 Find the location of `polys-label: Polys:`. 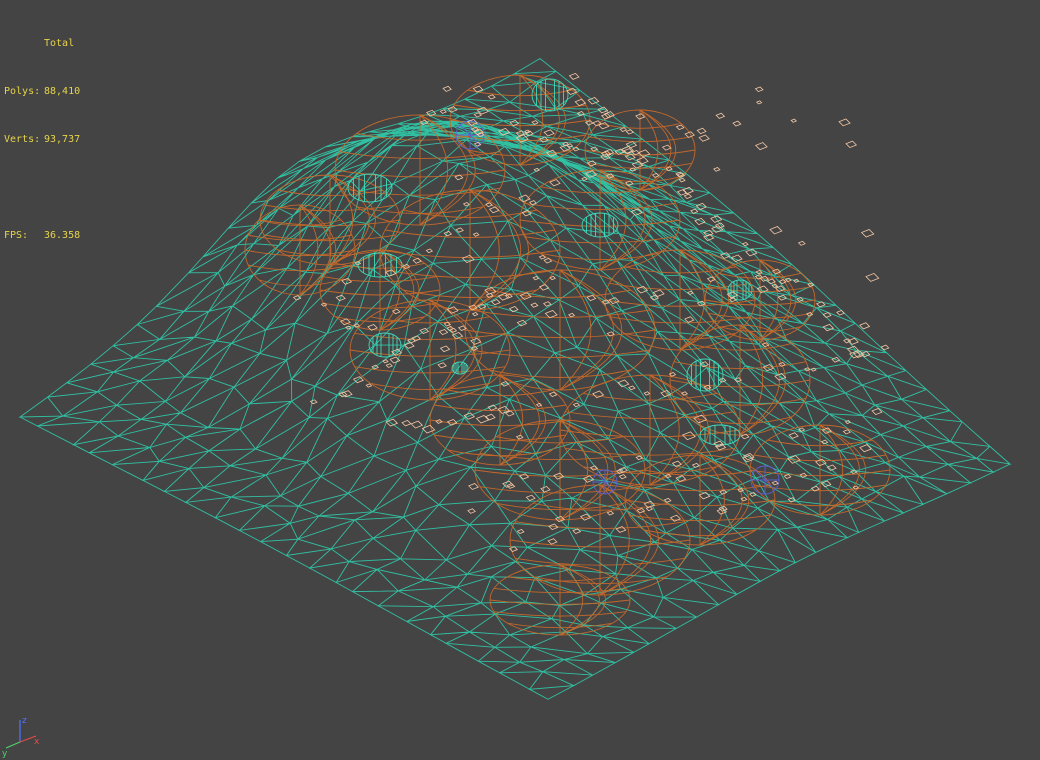

polys-label: Polys: is located at coordinates (22, 91).